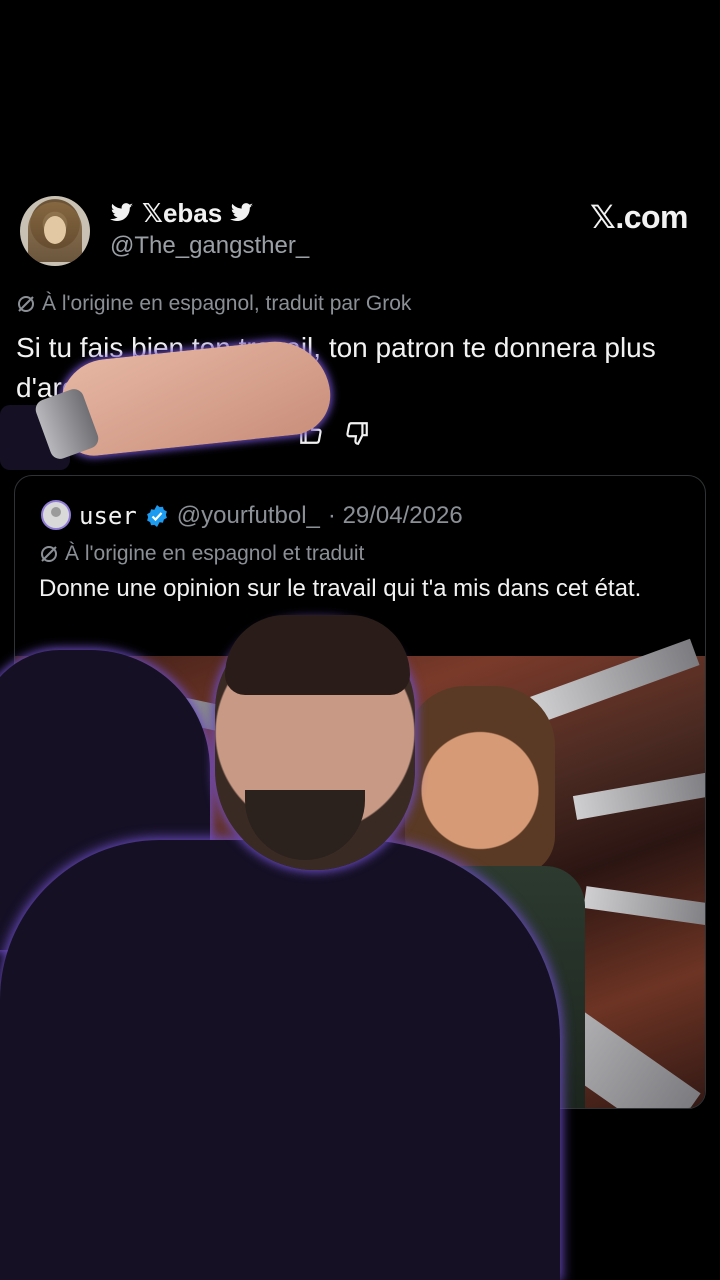  I want to click on author-display-name: 𝕏ebas, so click(182, 213).